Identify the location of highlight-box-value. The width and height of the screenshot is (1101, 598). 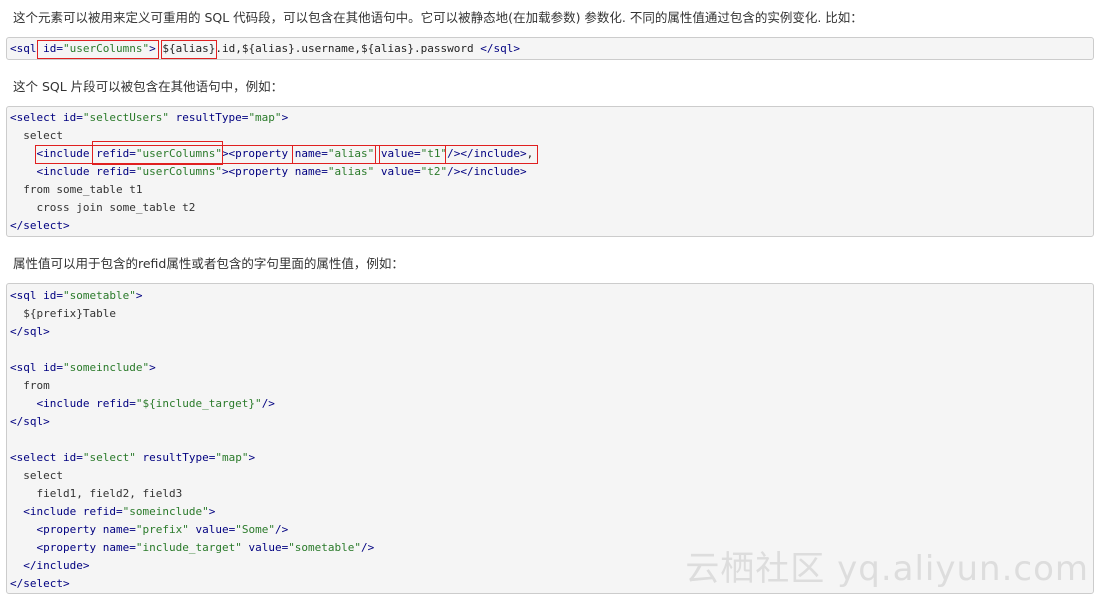
(412, 154).